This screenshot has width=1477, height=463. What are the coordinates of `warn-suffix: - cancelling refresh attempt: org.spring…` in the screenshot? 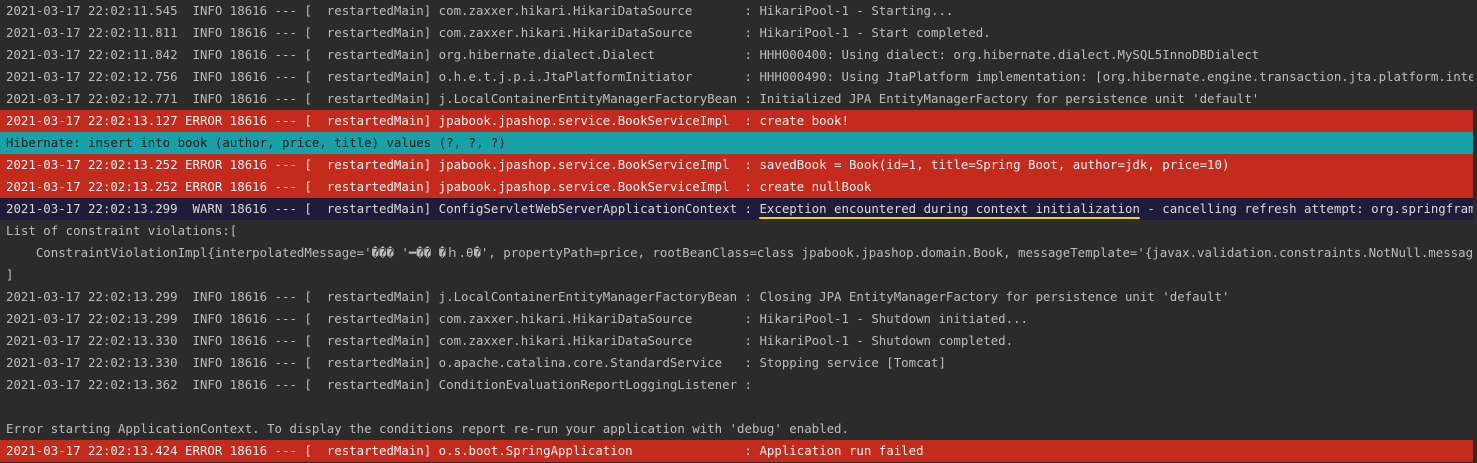 It's located at (1312, 208).